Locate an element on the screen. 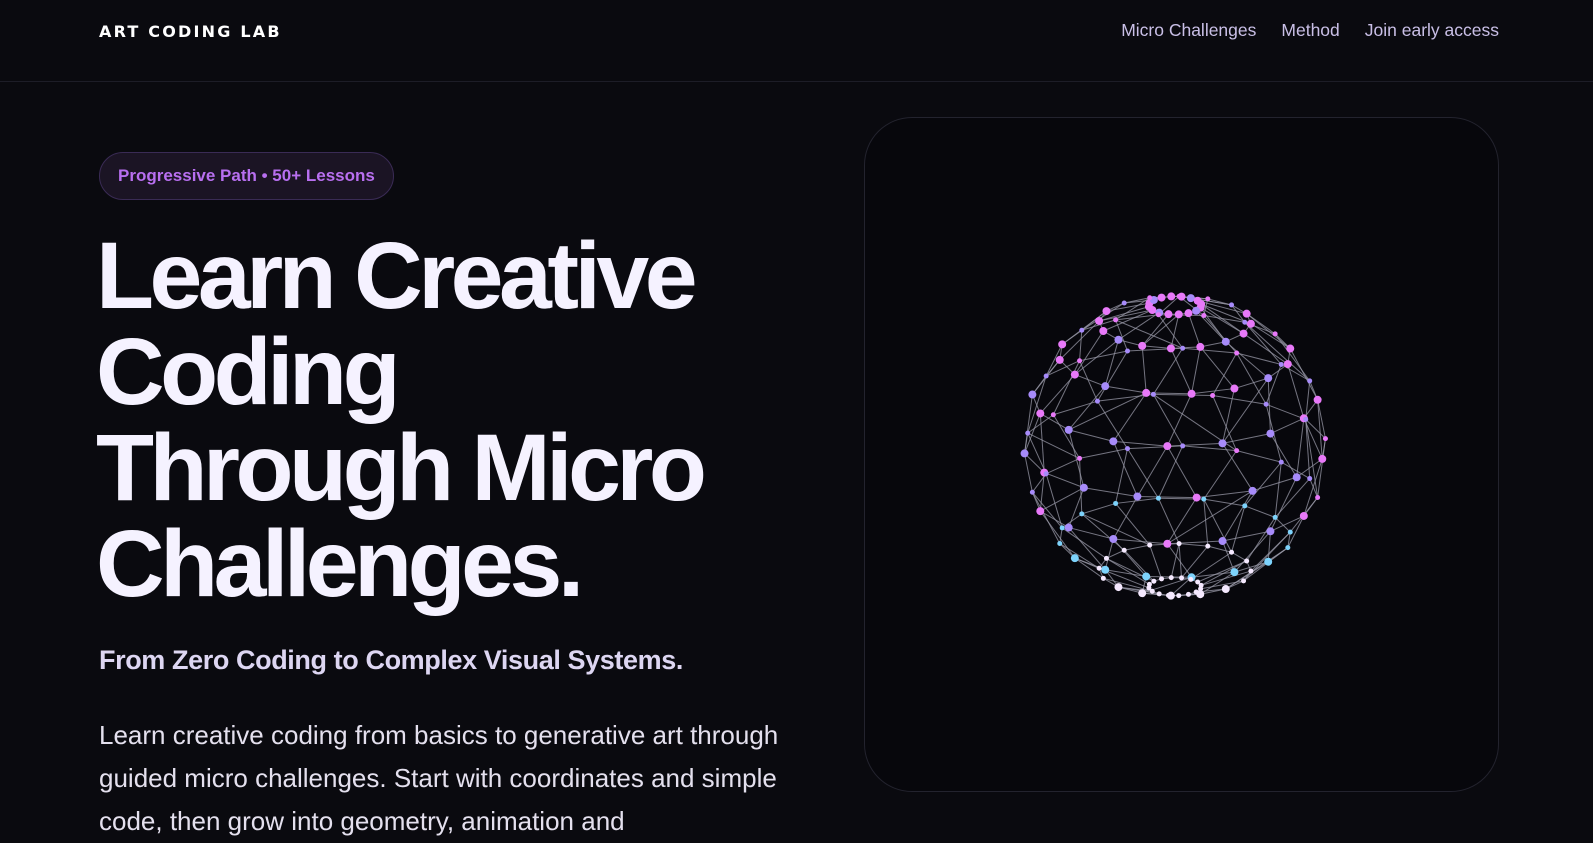 The image size is (1593, 843). headline-line-3: Through Micro is located at coordinates (456, 468).